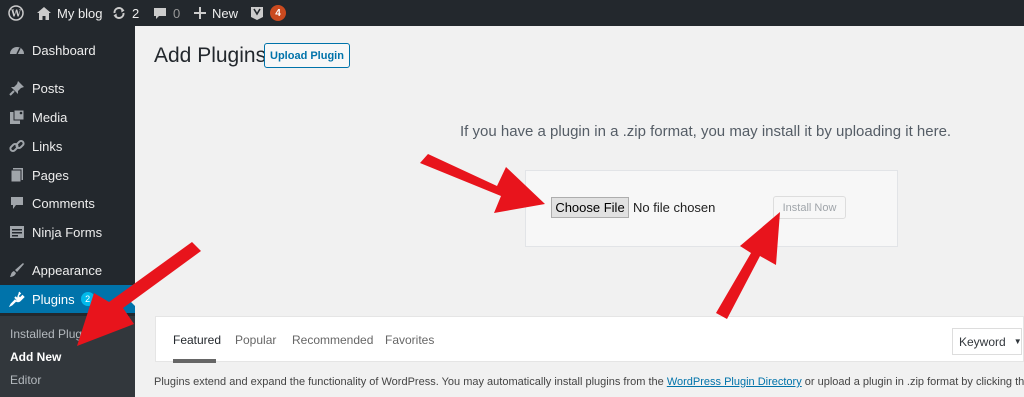 This screenshot has height=397, width=1024. Describe the element at coordinates (53, 299) in the screenshot. I see `sidebar-item-label: Plugins` at that location.